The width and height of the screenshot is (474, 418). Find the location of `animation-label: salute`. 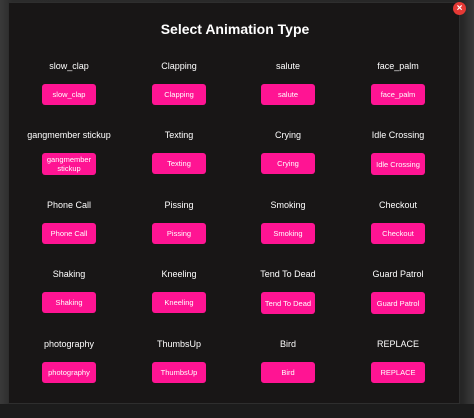

animation-label: salute is located at coordinates (288, 66).